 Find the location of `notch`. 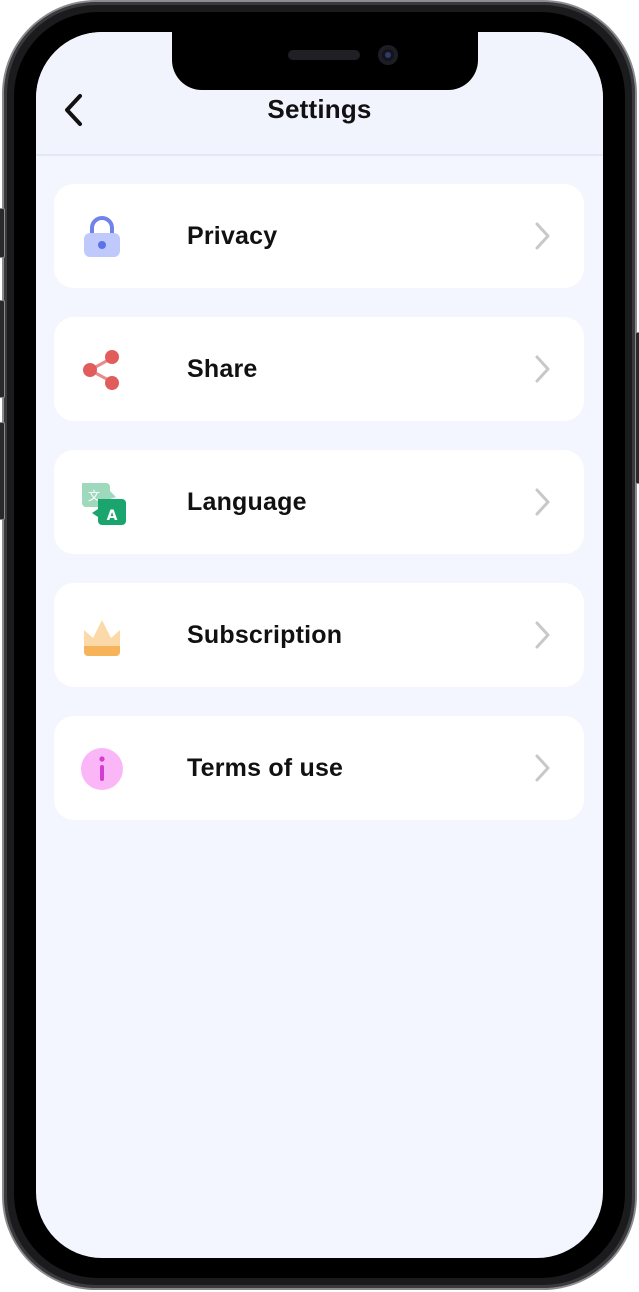

notch is located at coordinates (325, 61).